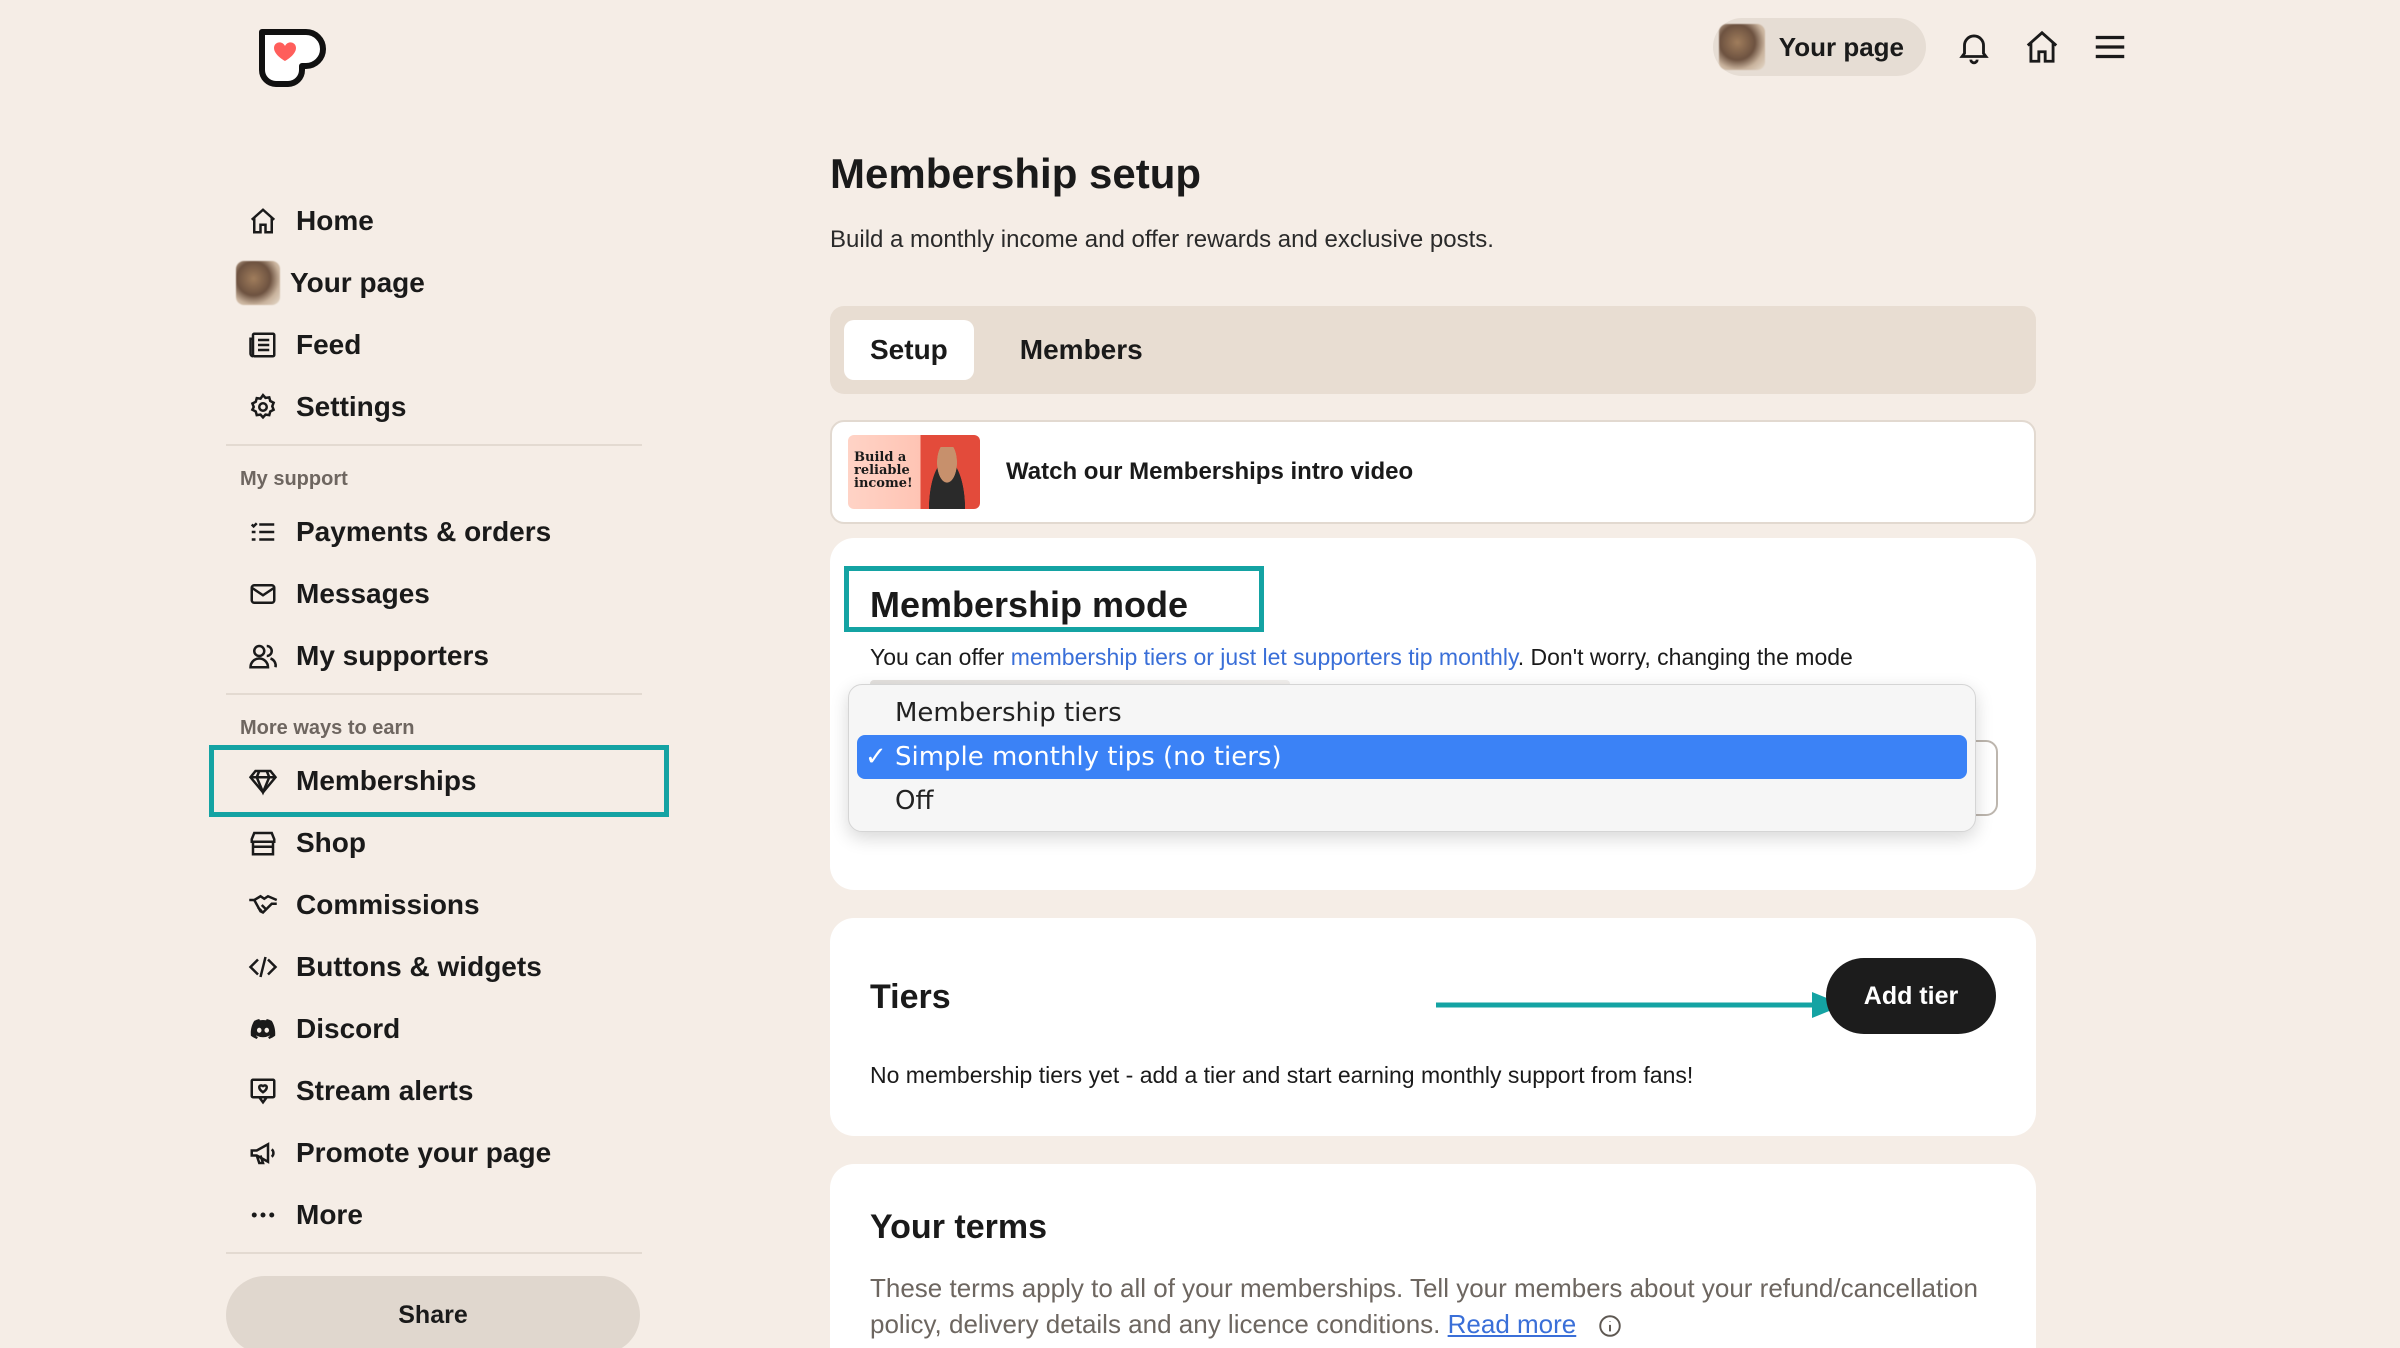 The image size is (2400, 1348). What do you see at coordinates (1841, 46) in the screenshot?
I see `your-page-label: Your page` at bounding box center [1841, 46].